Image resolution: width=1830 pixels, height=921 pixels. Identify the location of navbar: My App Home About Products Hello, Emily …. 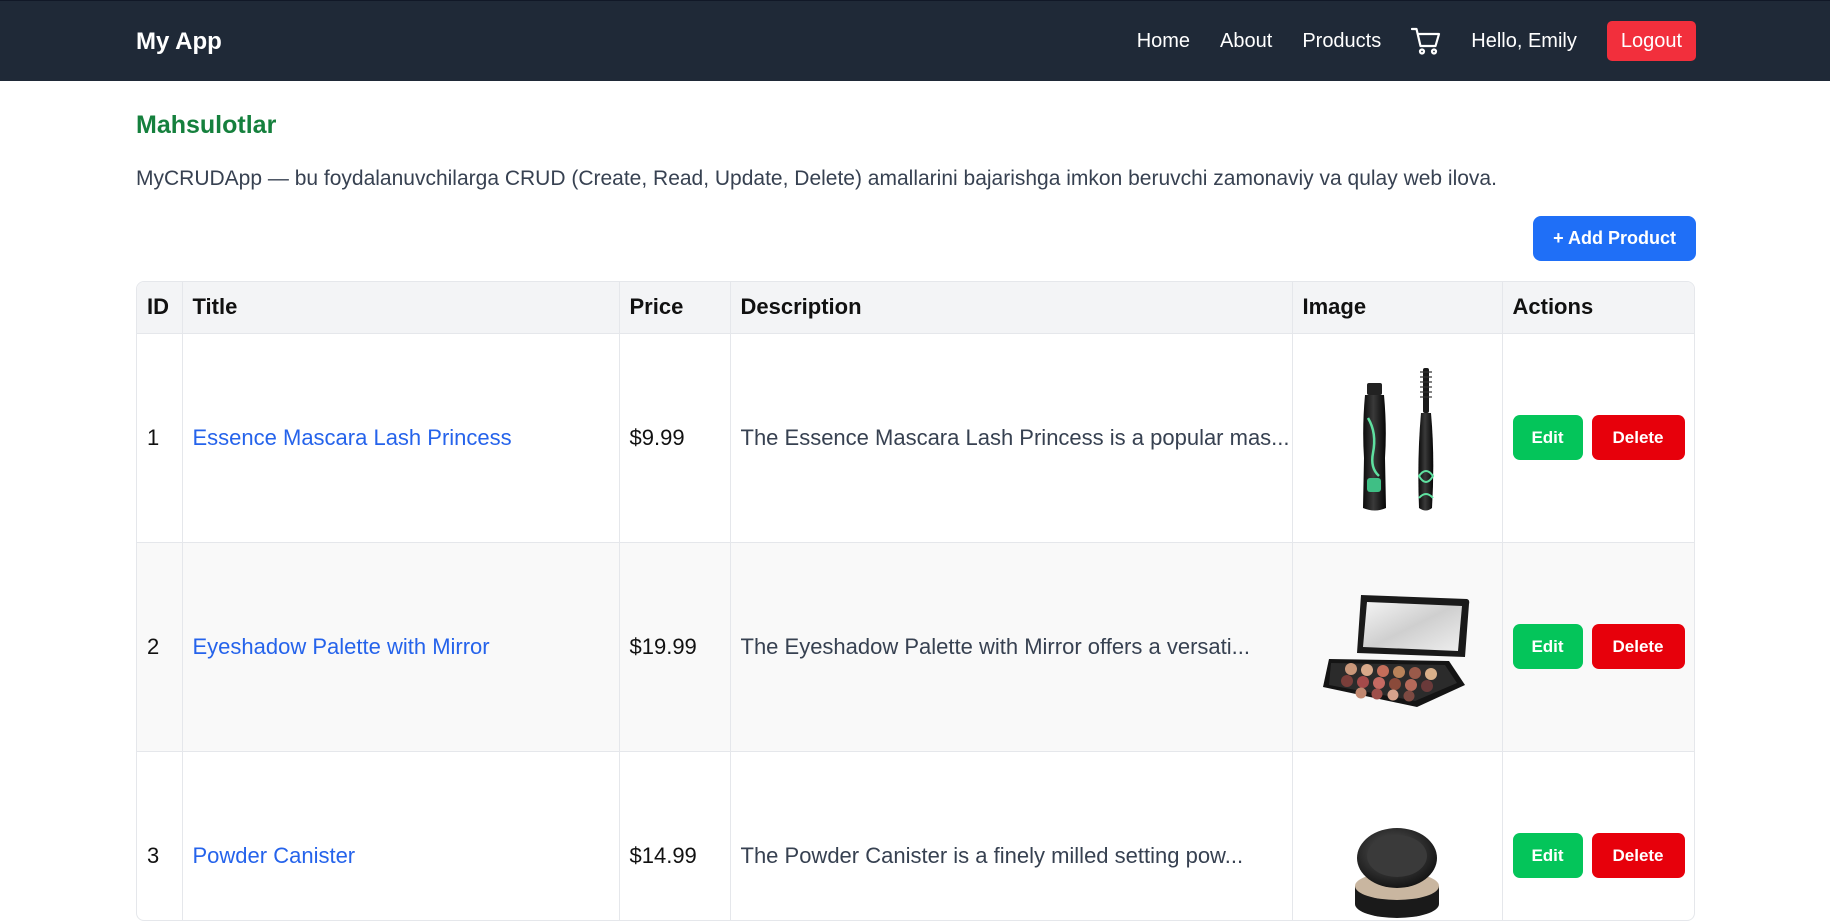
(915, 40).